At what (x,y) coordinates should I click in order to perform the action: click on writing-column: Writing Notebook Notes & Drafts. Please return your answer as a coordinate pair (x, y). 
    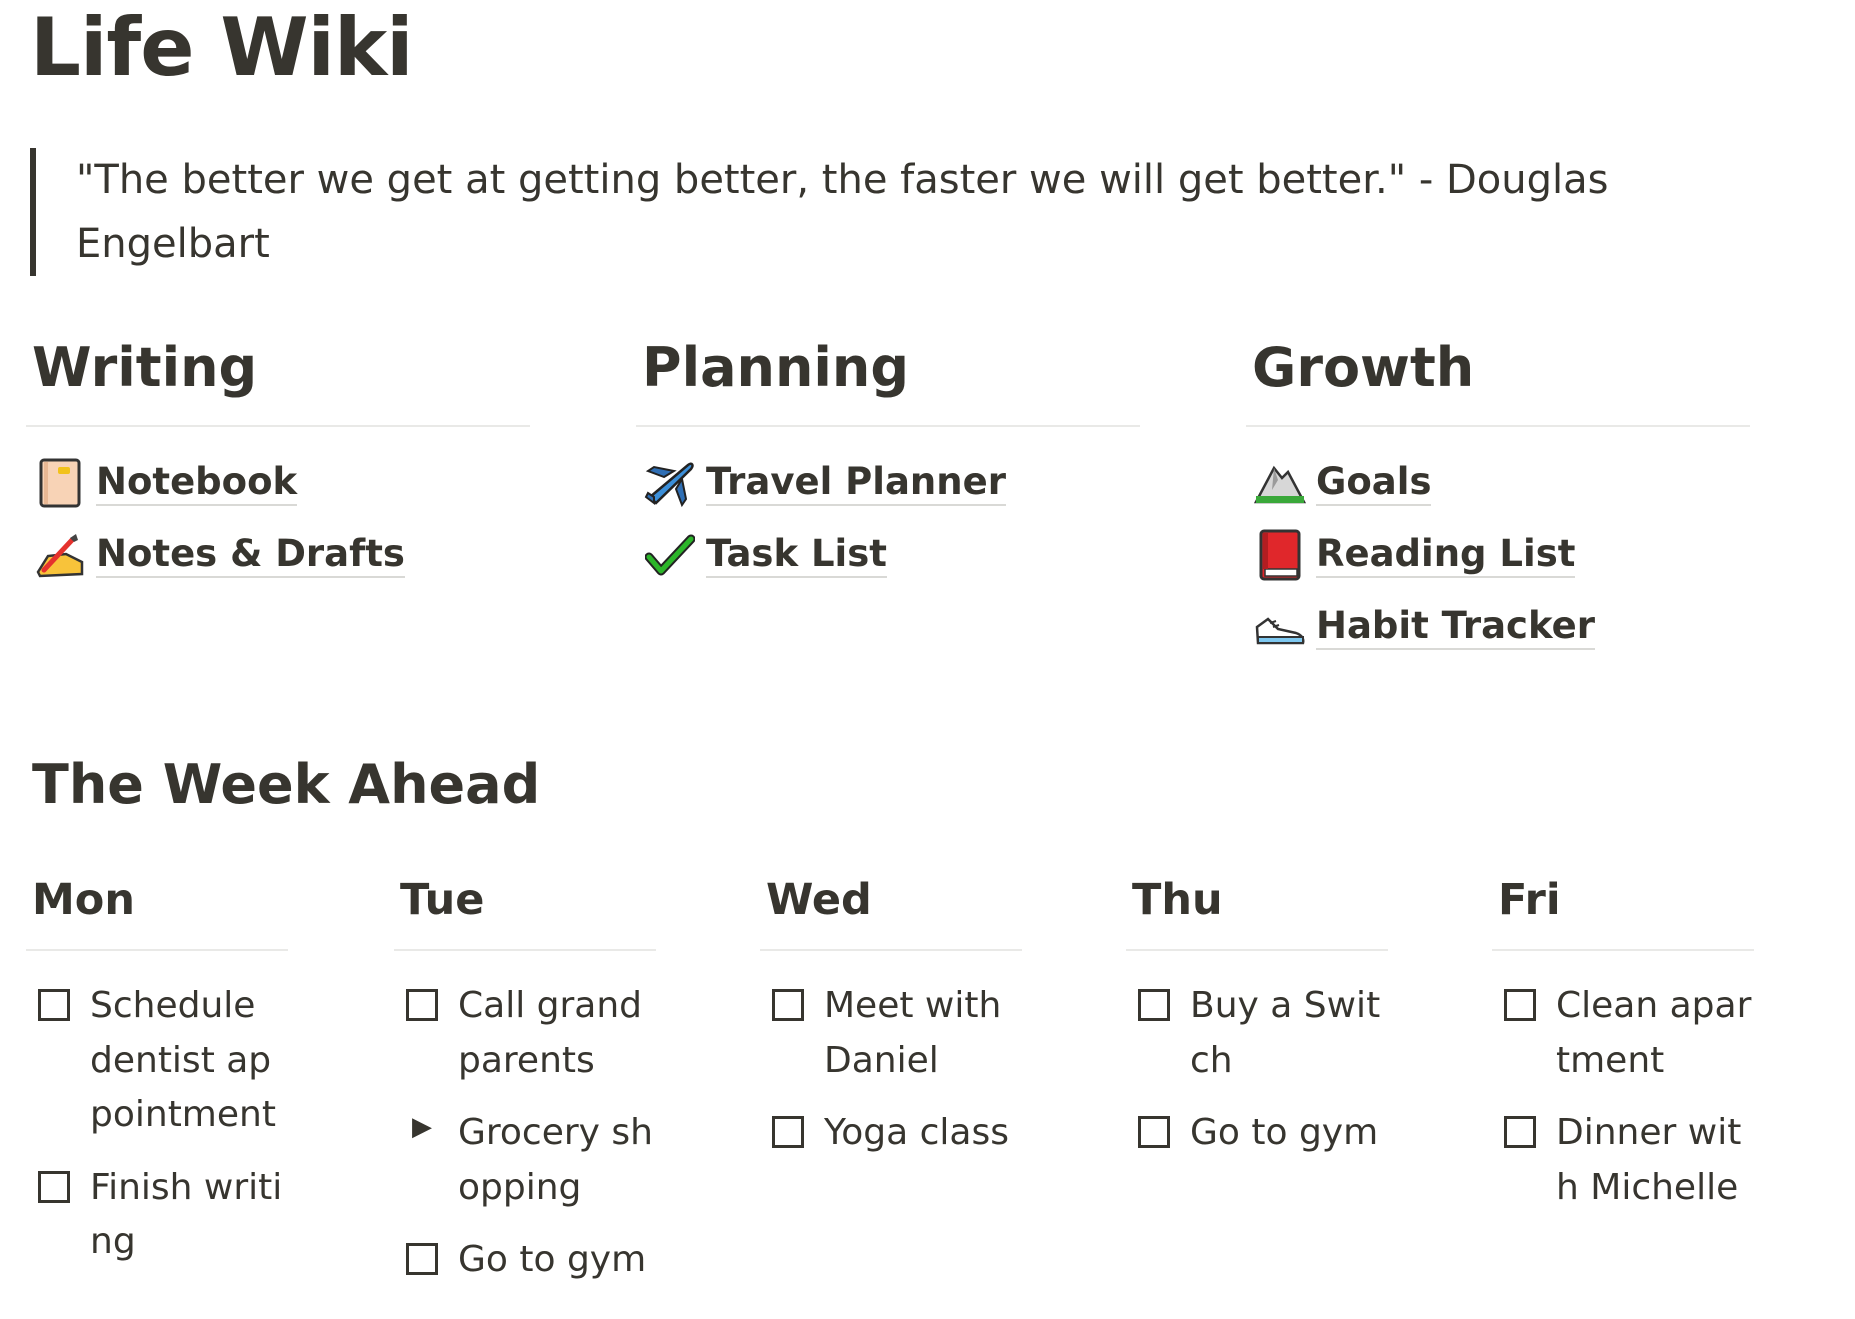
    Looking at the image, I should click on (278, 462).